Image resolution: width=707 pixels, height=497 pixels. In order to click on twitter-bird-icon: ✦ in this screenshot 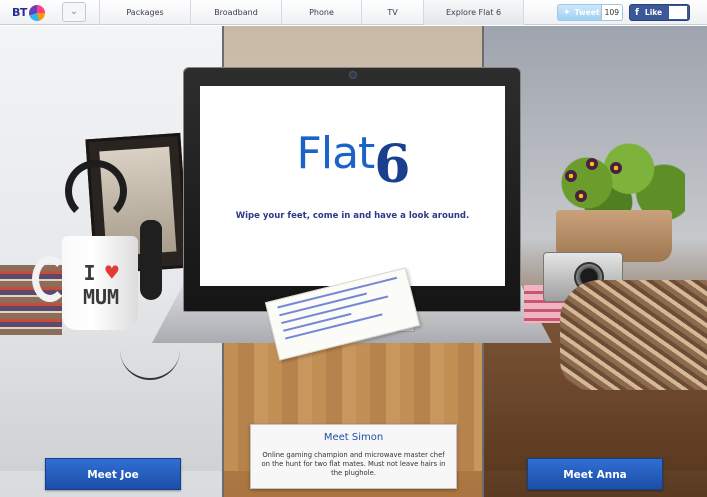, I will do `click(567, 12)`.